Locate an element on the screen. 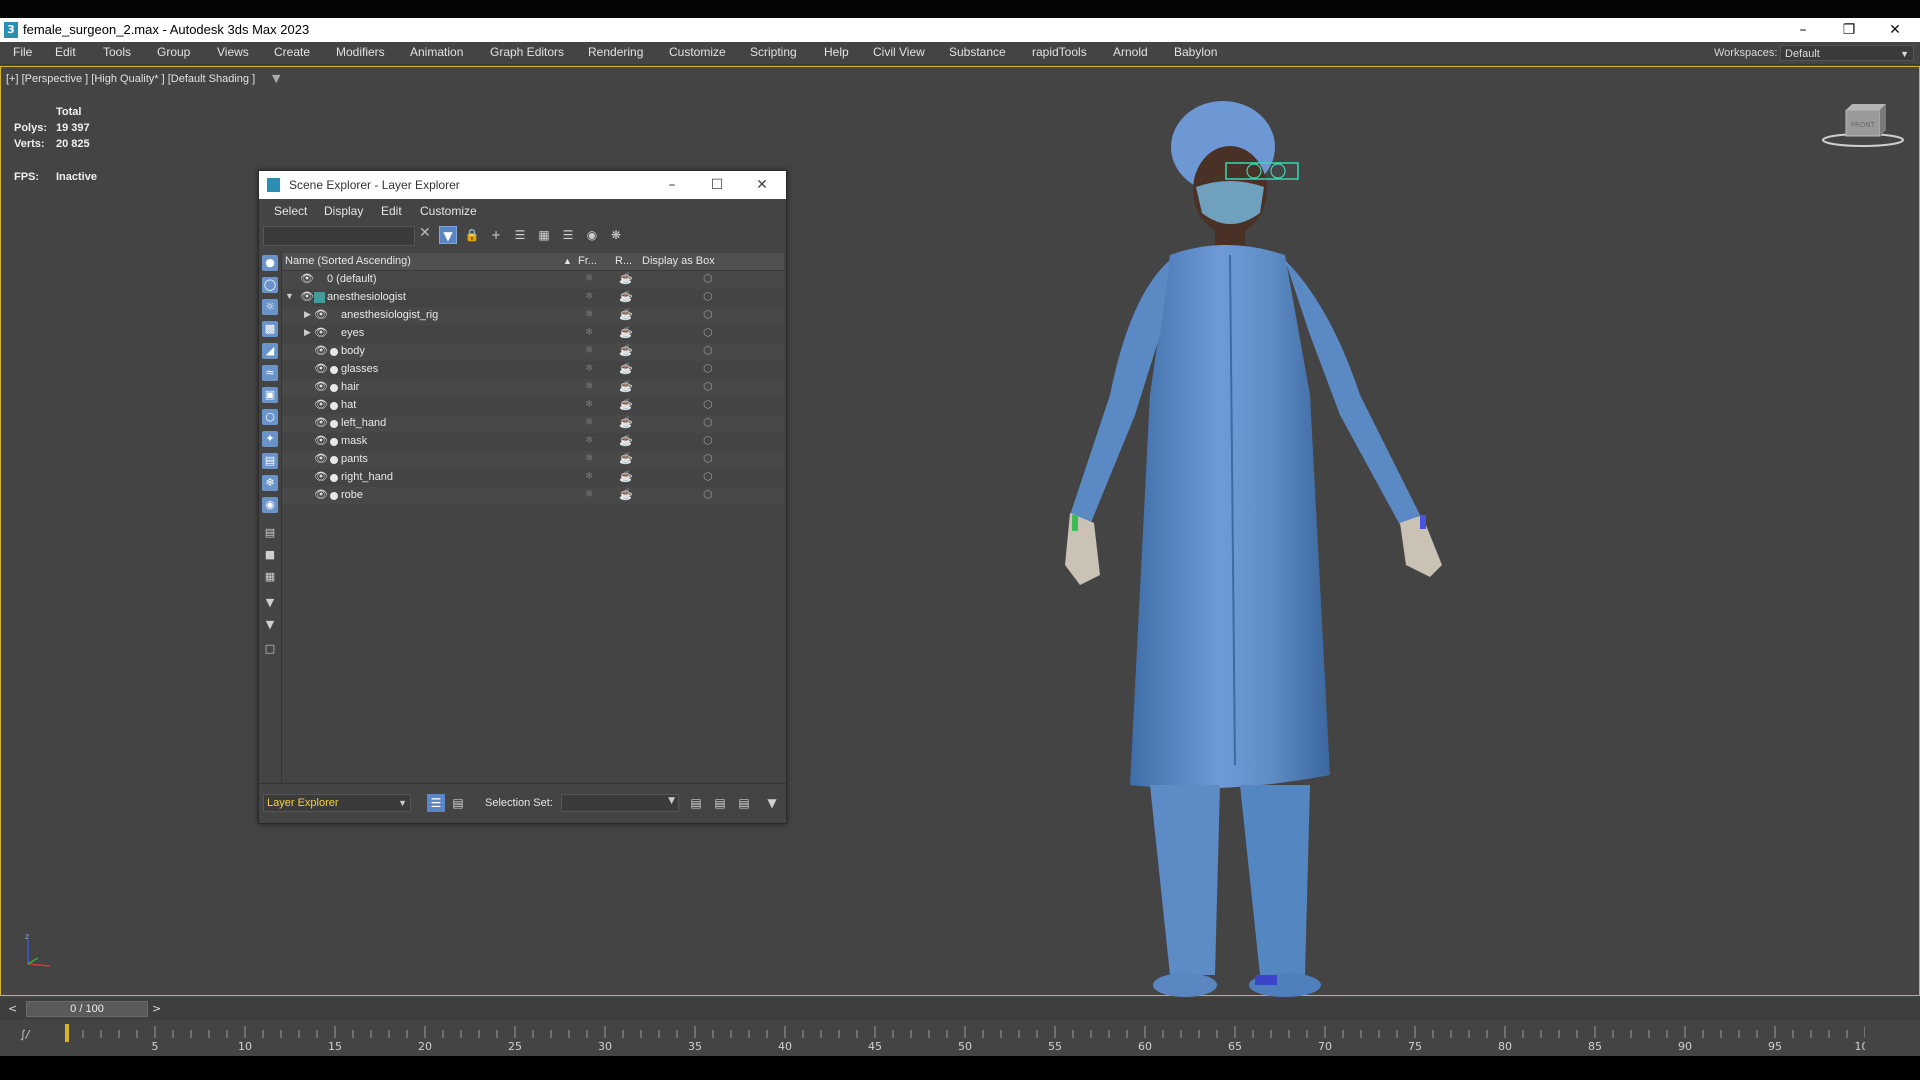 This screenshot has width=1920, height=1080. layer-tree-row: 👁 hat ❄ ☕ ⬡ is located at coordinates (533, 406).